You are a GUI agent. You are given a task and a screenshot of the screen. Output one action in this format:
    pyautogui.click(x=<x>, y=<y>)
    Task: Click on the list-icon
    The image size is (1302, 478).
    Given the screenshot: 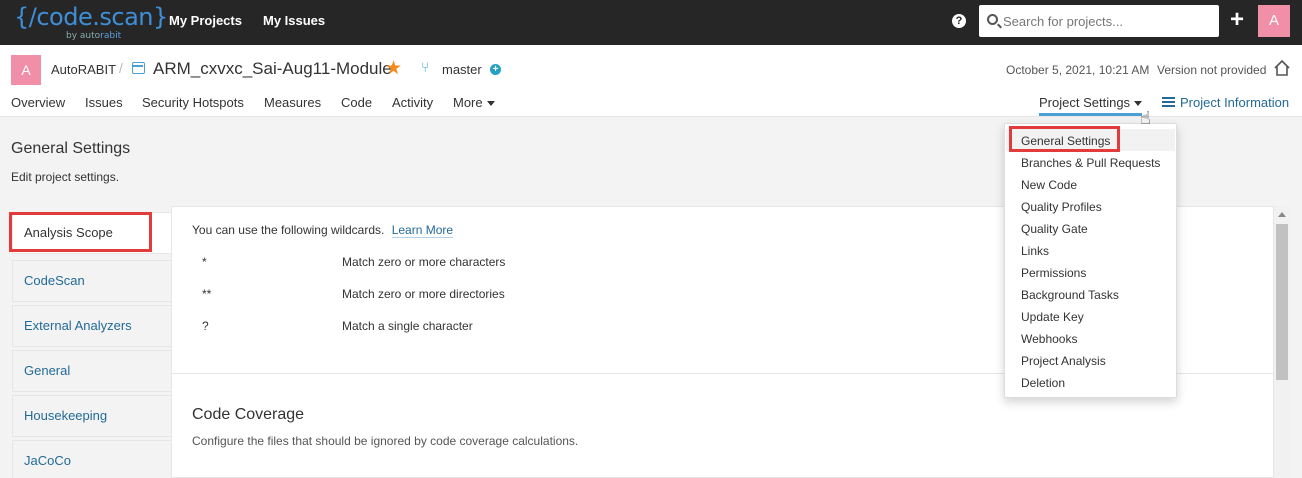 What is the action you would take?
    pyautogui.click(x=1168, y=102)
    